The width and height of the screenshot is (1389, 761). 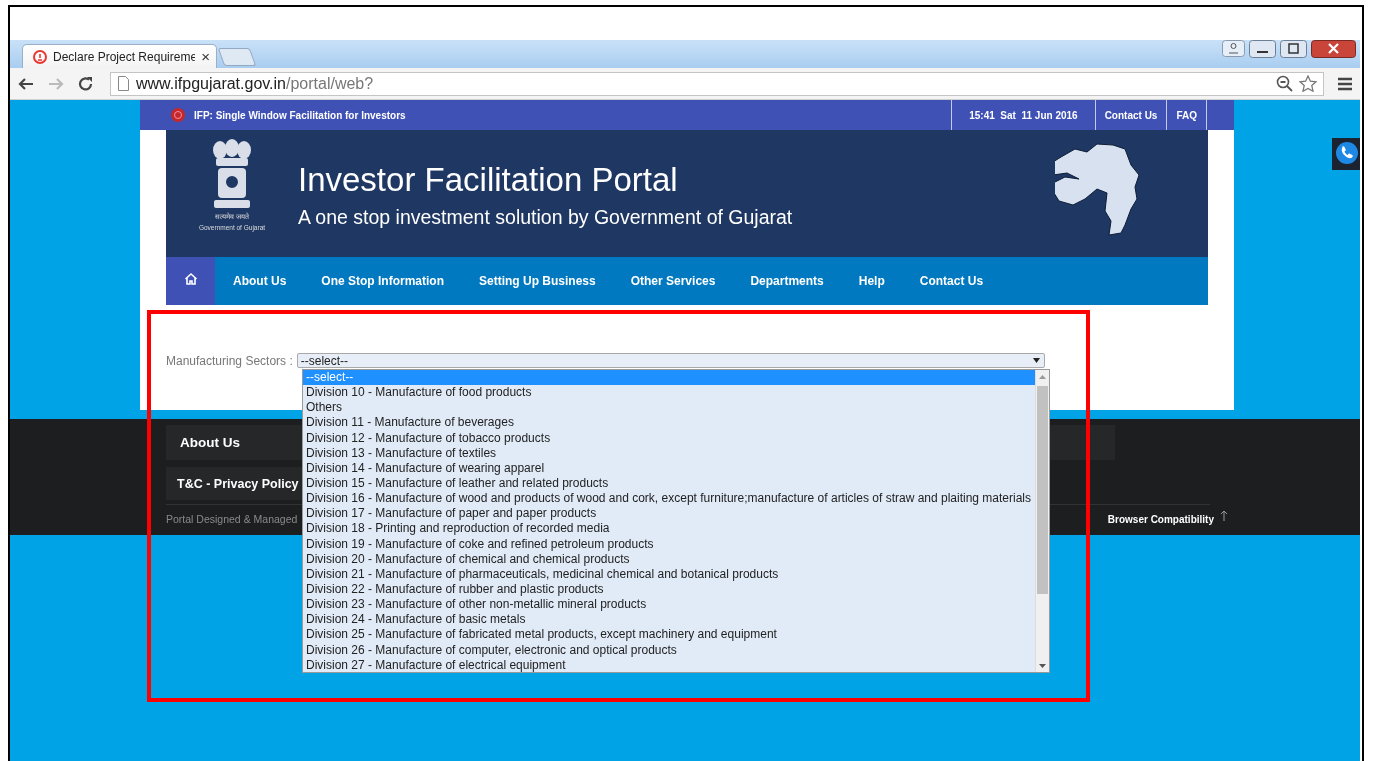 What do you see at coordinates (1160, 519) in the screenshot?
I see `compatibility-link: Browser Compatibility` at bounding box center [1160, 519].